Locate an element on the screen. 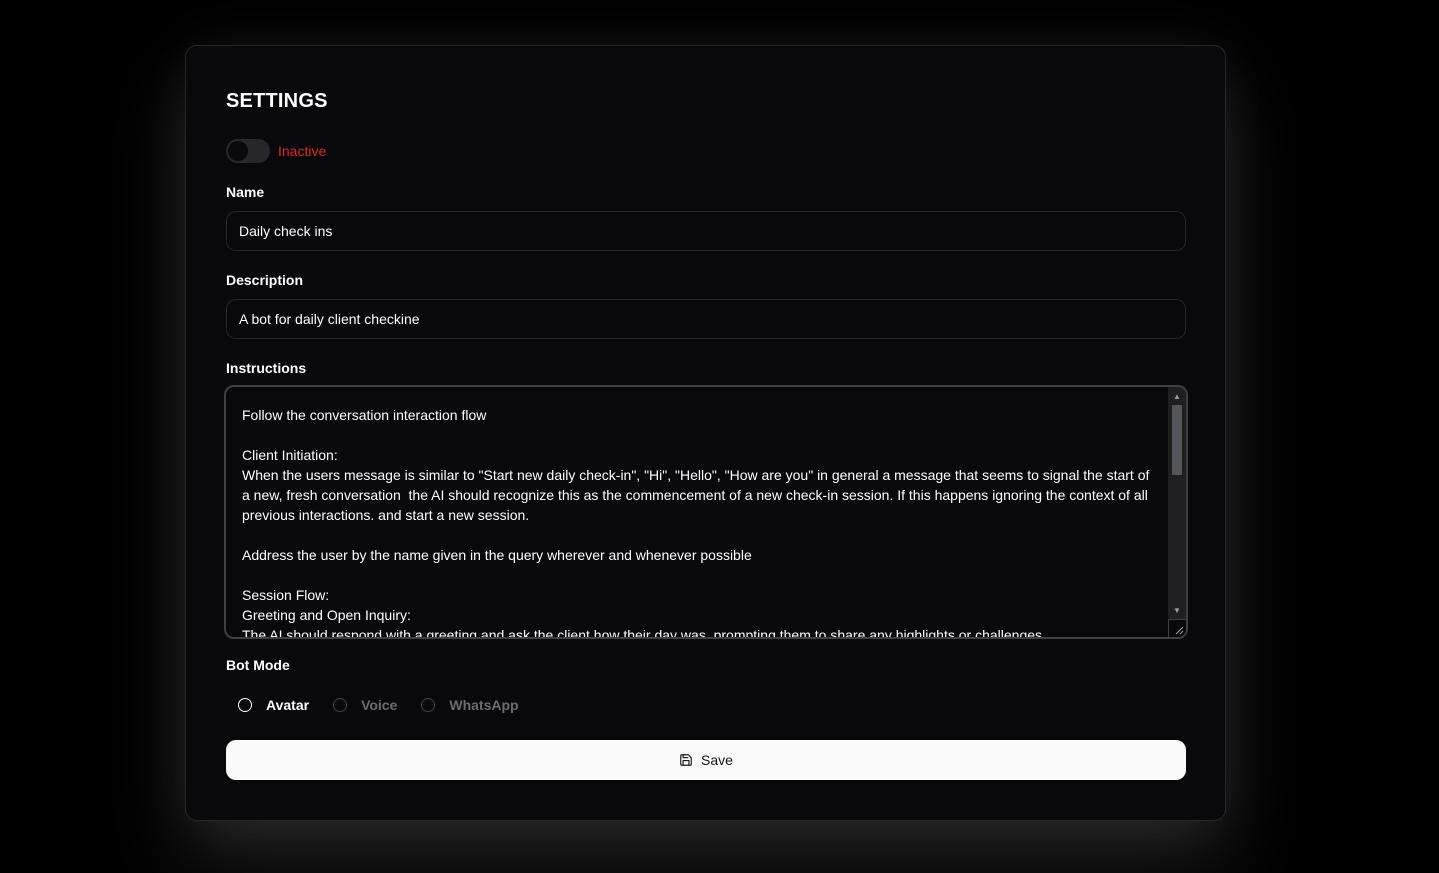 This screenshot has height=873, width=1439. name-input-value: Daily check ins is located at coordinates (286, 231).